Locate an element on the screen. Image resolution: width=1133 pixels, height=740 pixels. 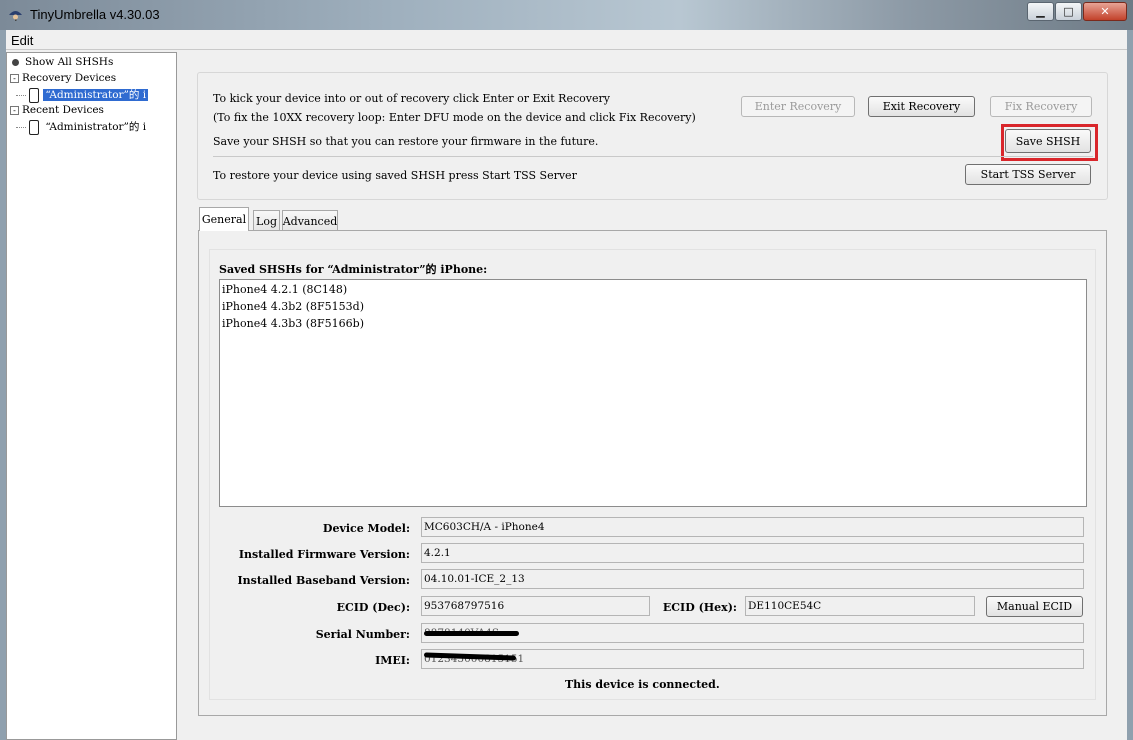
bullet-icon is located at coordinates (15, 62).